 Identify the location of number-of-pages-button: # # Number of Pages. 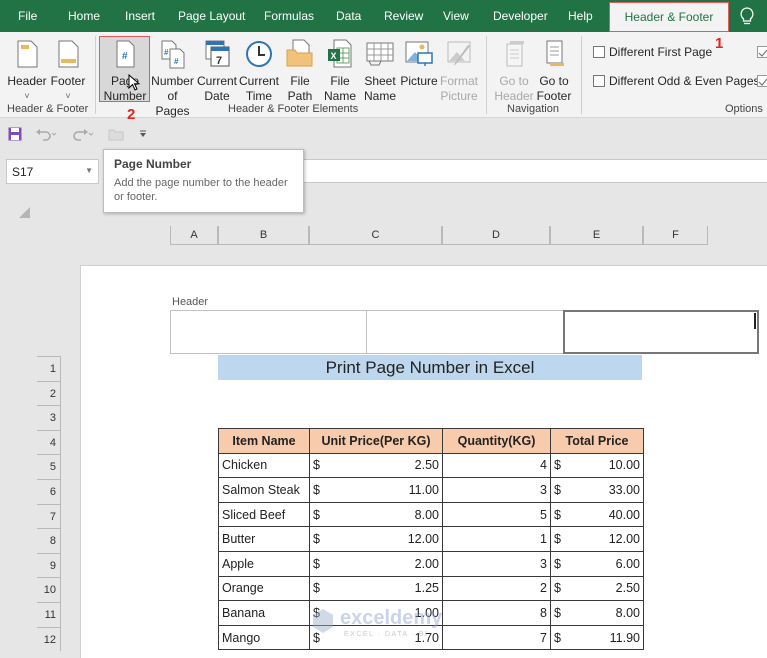
(172, 78).